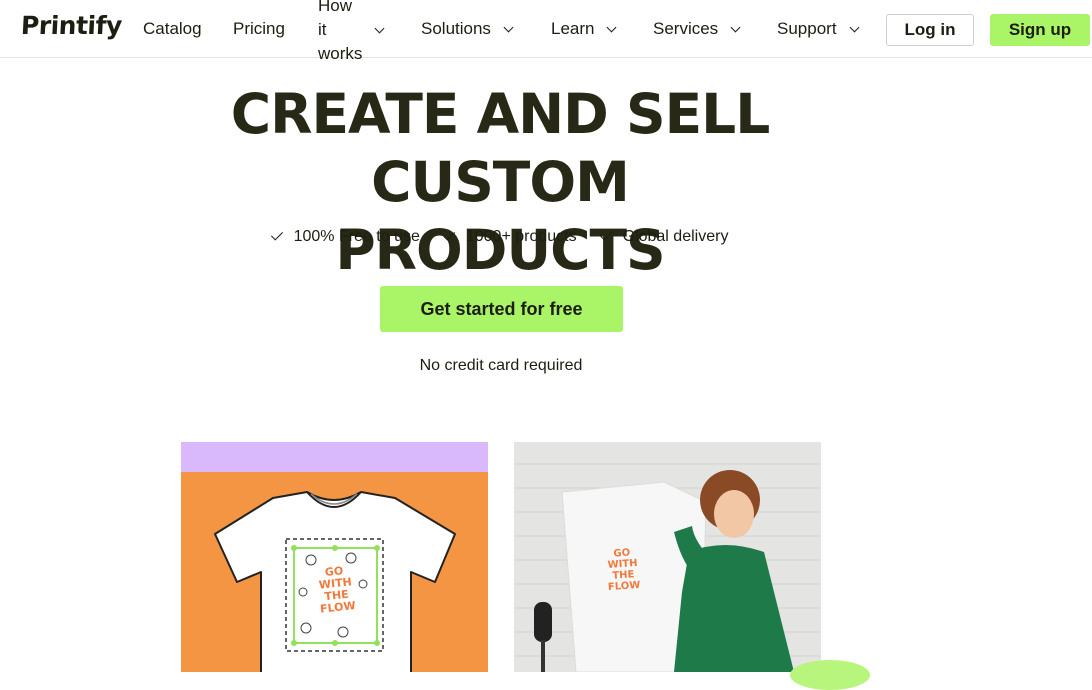  I want to click on feature-label: 100% Free to use, so click(356, 236).